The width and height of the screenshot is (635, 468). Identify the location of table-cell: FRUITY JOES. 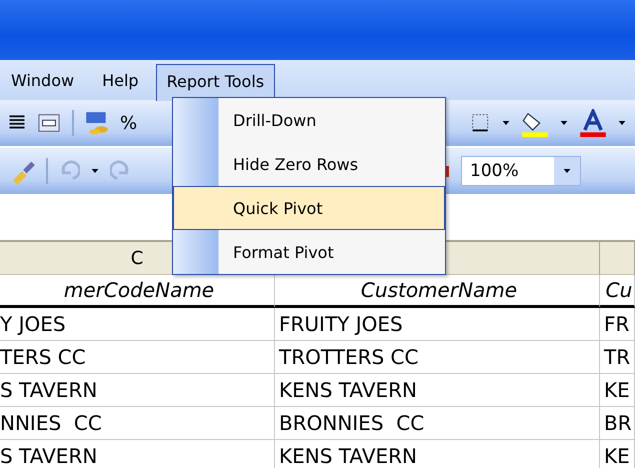
(437, 324).